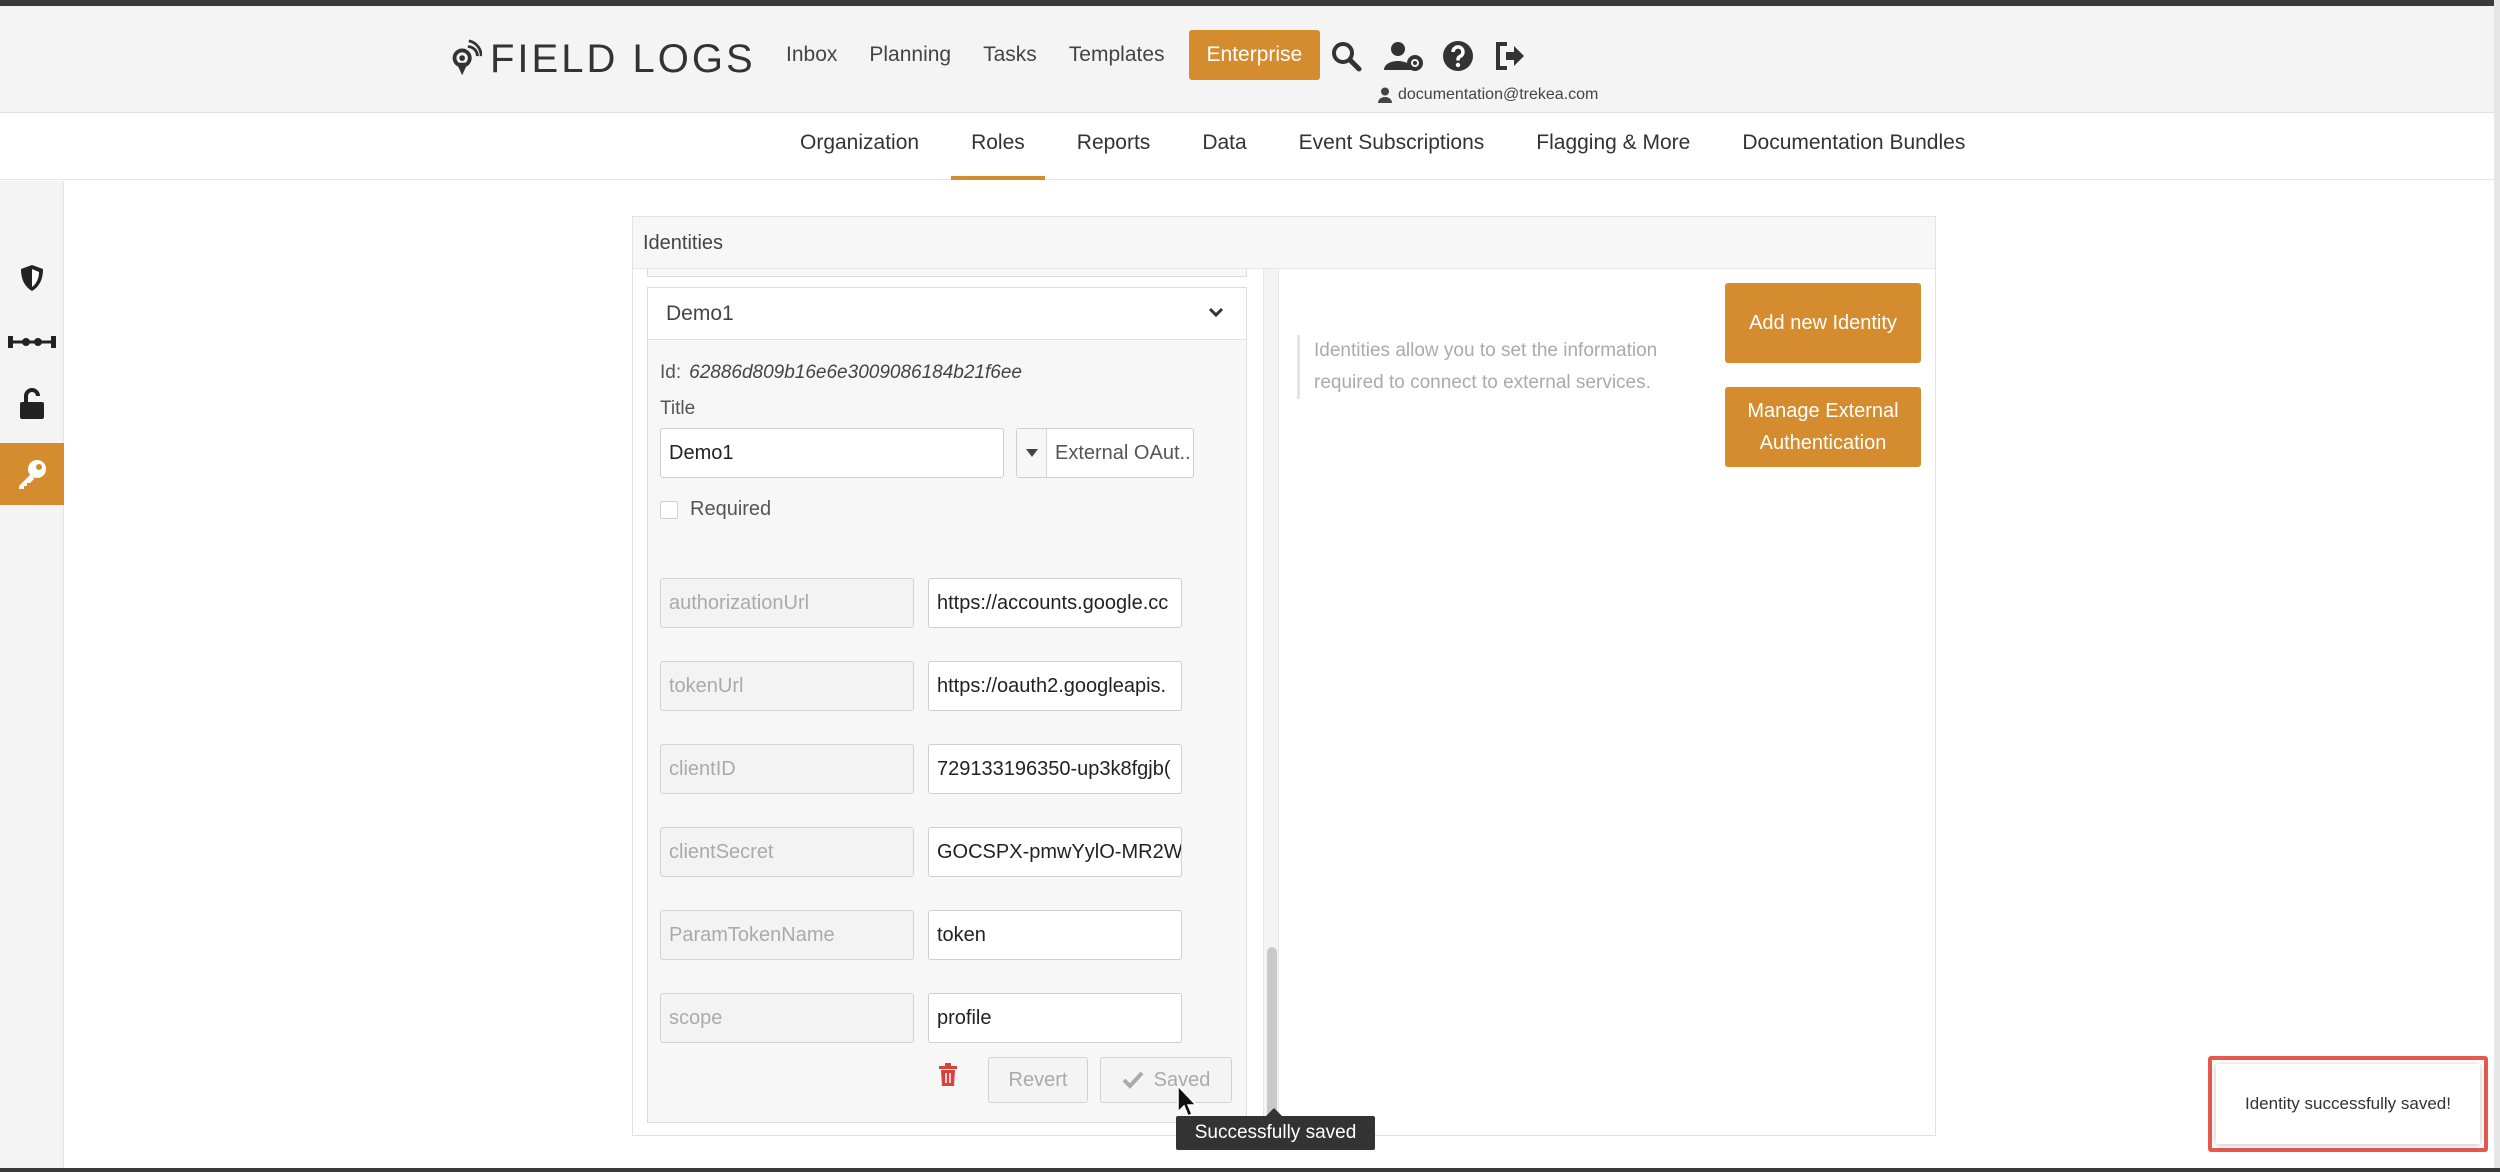 Image resolution: width=2500 pixels, height=1172 pixels. What do you see at coordinates (1250, 1170) in the screenshot?
I see `window-bottom-edge` at bounding box center [1250, 1170].